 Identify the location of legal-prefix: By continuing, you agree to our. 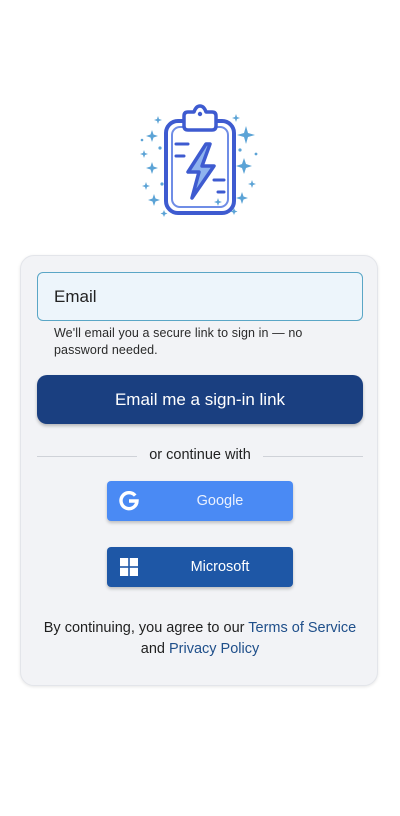
(146, 628).